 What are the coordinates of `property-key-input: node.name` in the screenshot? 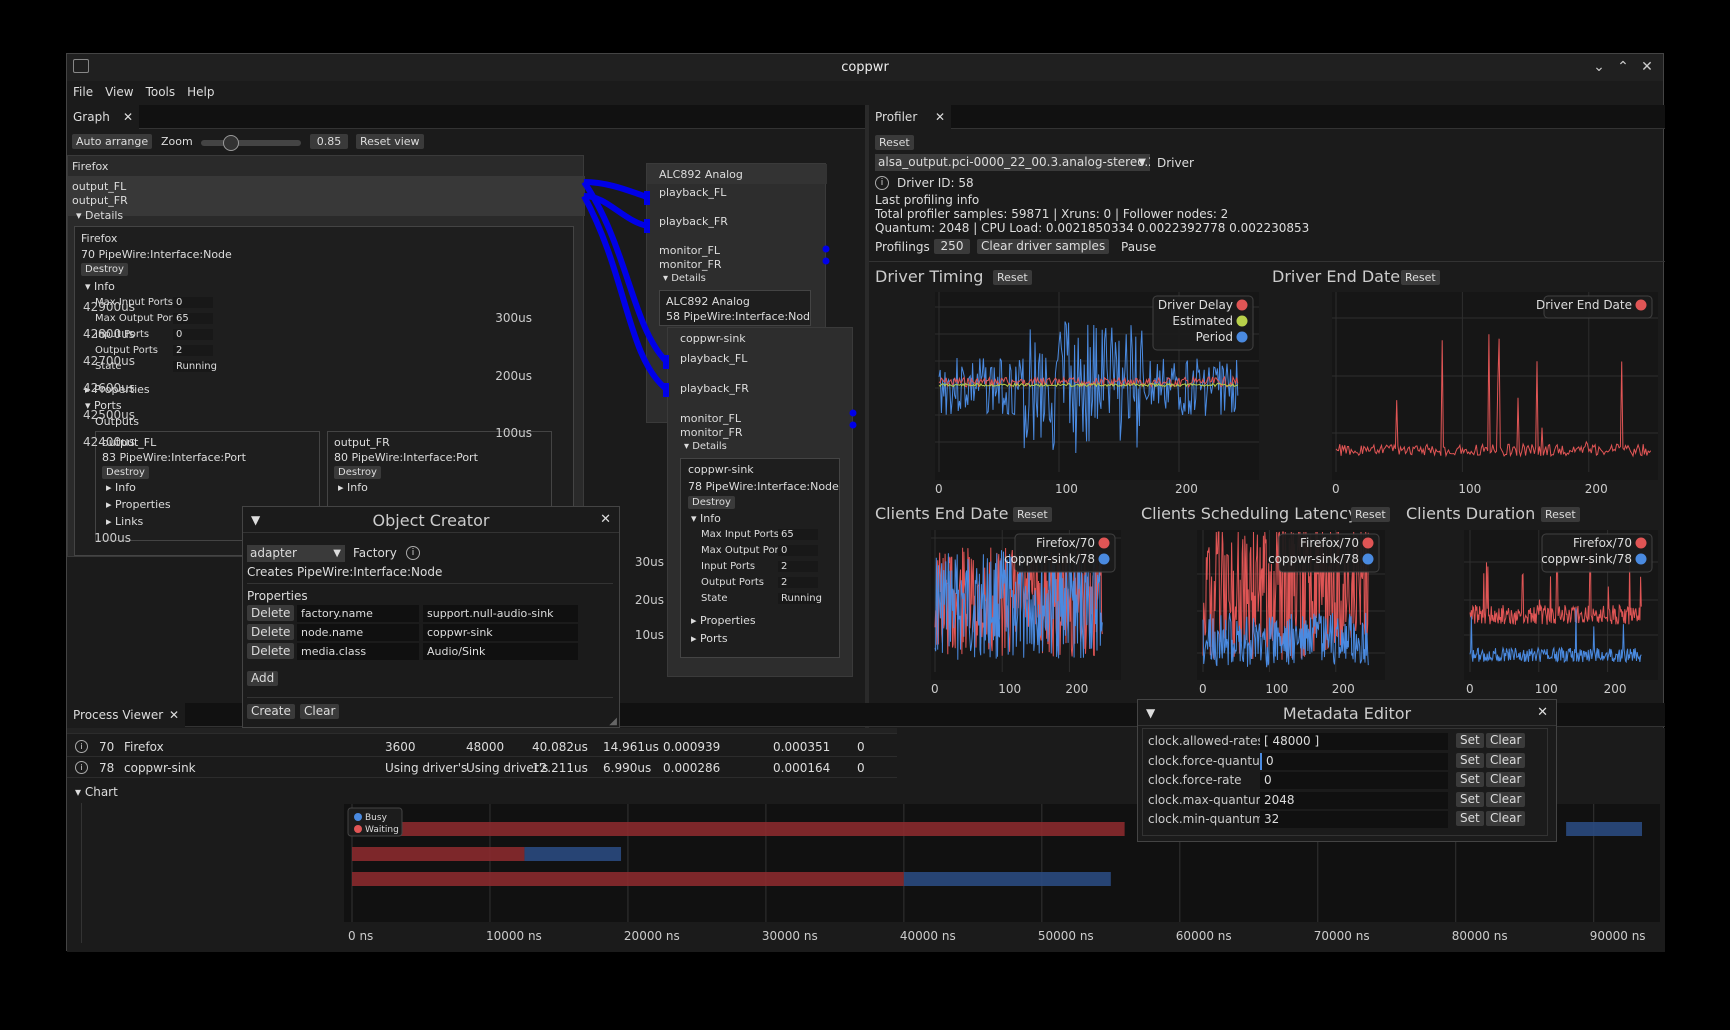 It's located at (358, 632).